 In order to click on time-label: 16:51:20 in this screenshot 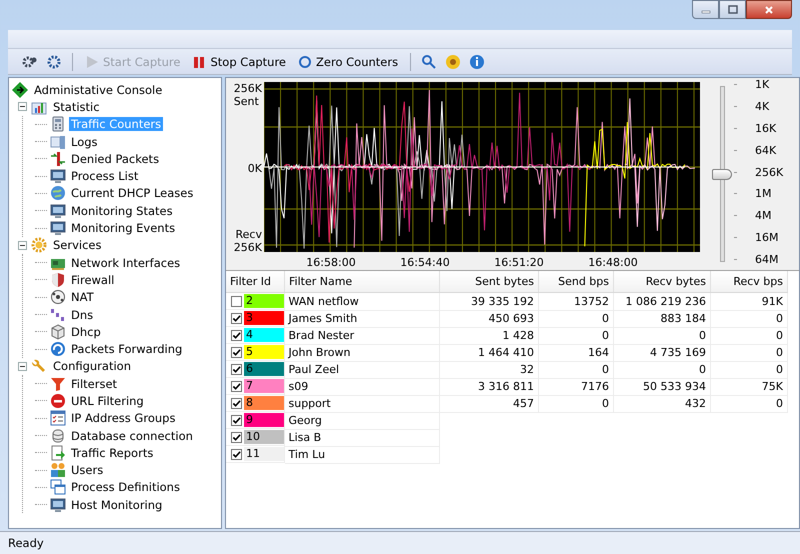, I will do `click(519, 262)`.